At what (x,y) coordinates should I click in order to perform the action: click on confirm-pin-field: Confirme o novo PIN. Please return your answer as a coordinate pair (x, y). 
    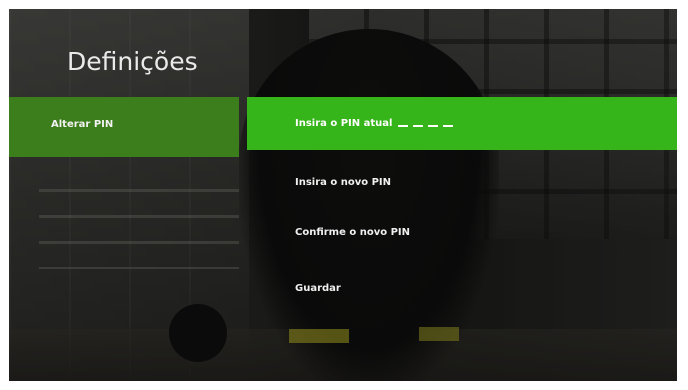
    Looking at the image, I should click on (352, 232).